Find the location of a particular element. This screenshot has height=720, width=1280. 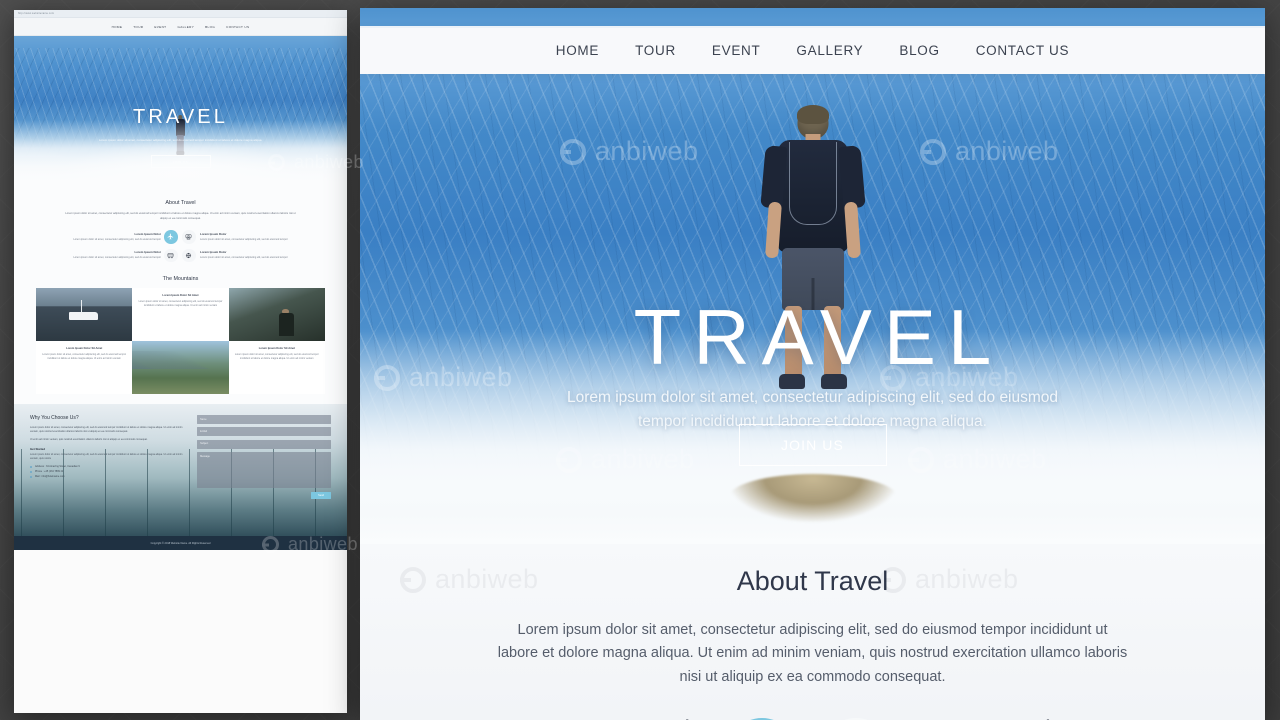

nav-item-tour: TOUR is located at coordinates (655, 50).